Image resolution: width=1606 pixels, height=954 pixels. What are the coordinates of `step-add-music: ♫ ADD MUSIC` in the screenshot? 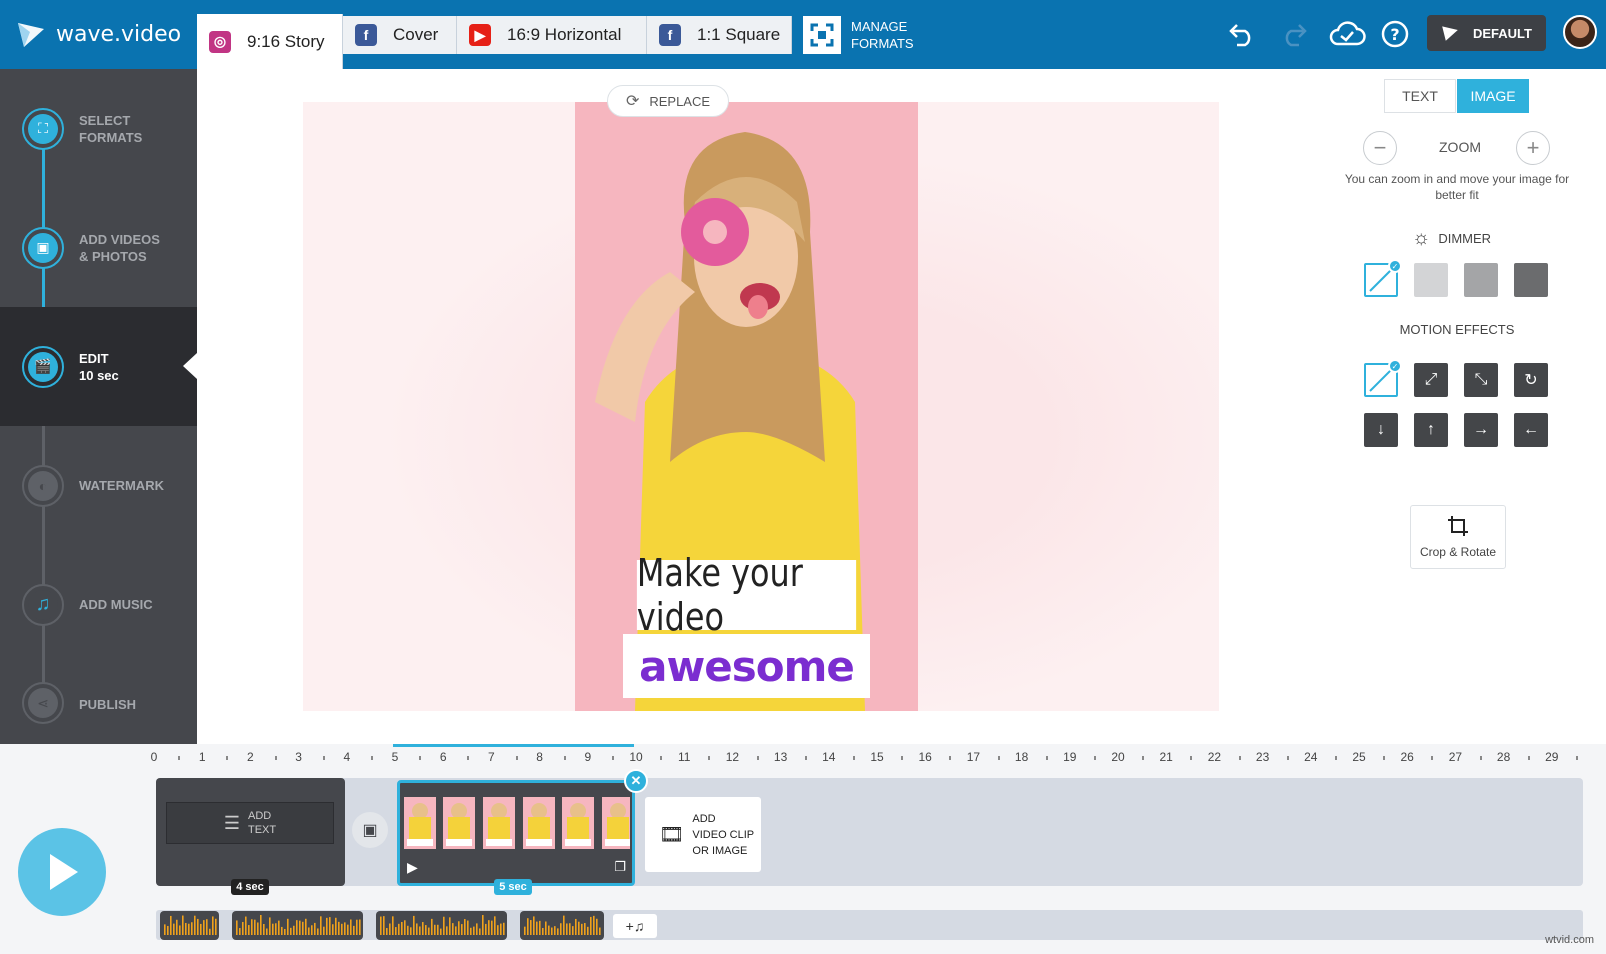 It's located at (98, 604).